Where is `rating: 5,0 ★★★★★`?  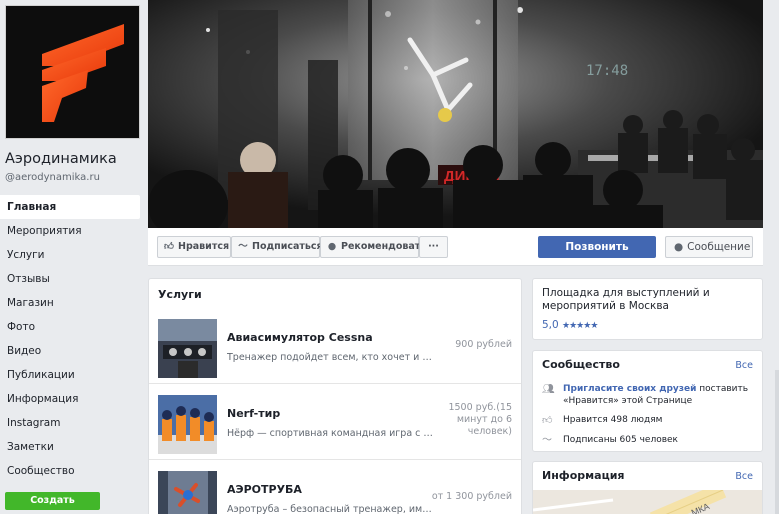
rating: 5,0 ★★★★★ is located at coordinates (570, 325).